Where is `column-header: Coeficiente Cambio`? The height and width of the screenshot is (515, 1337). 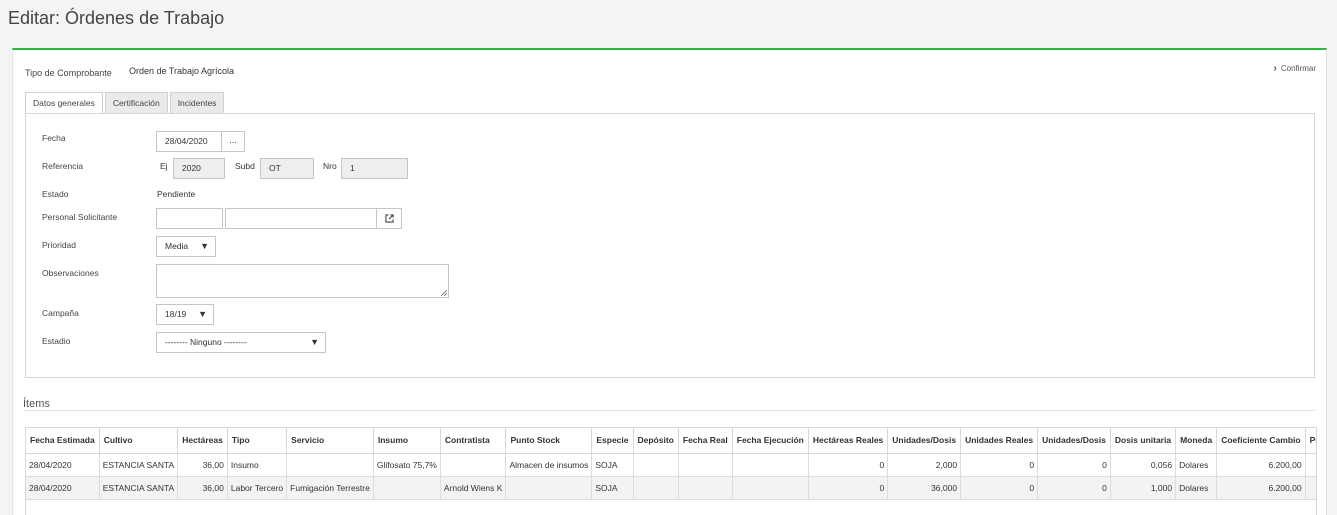 column-header: Coeficiente Cambio is located at coordinates (1261, 441).